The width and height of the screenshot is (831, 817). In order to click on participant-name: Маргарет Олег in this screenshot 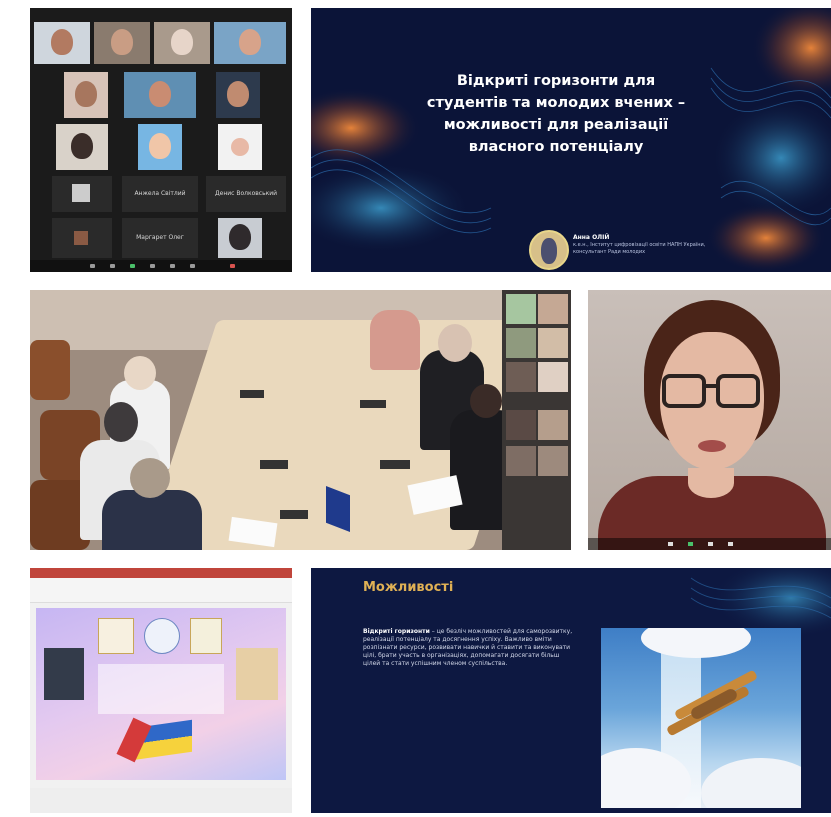, I will do `click(160, 237)`.